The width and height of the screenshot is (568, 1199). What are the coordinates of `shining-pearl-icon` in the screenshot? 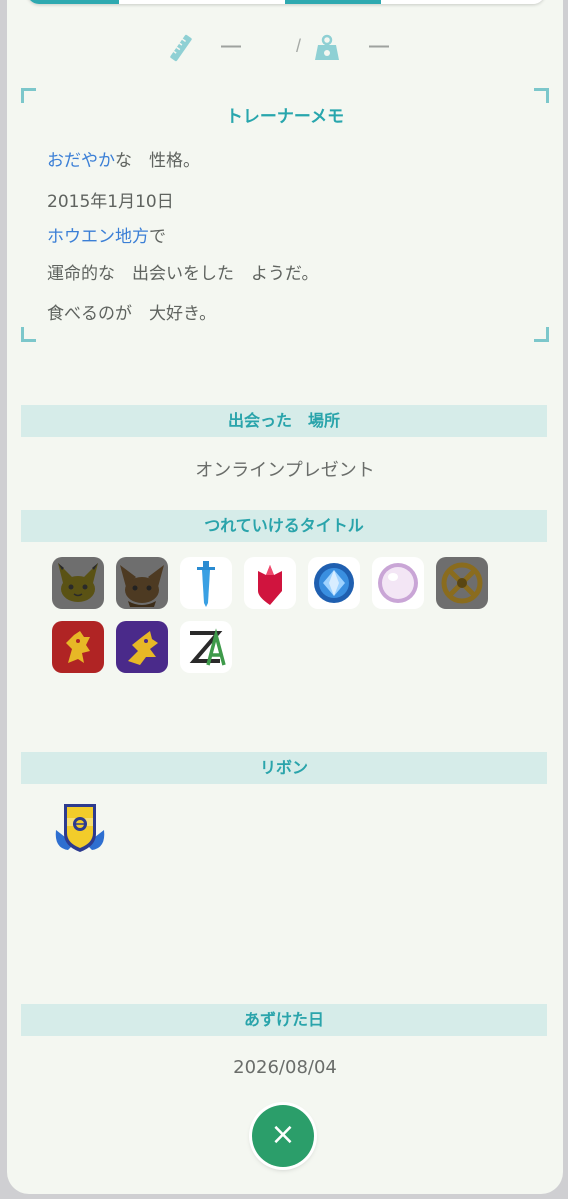 It's located at (398, 583).